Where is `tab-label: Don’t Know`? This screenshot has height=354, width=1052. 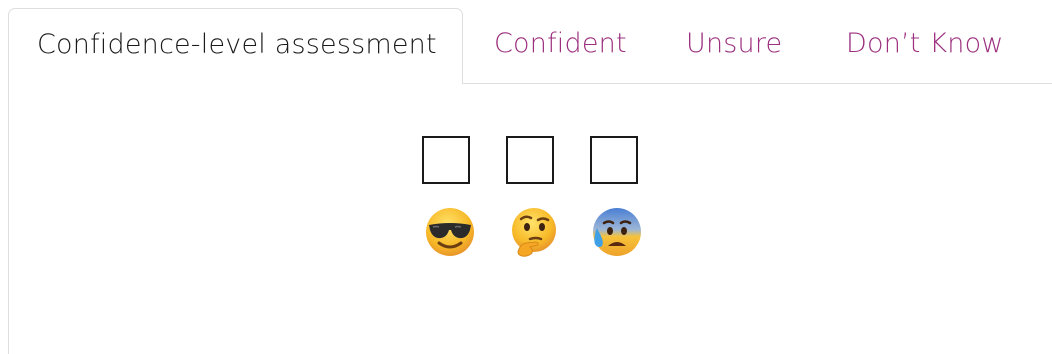 tab-label: Don’t Know is located at coordinates (925, 43).